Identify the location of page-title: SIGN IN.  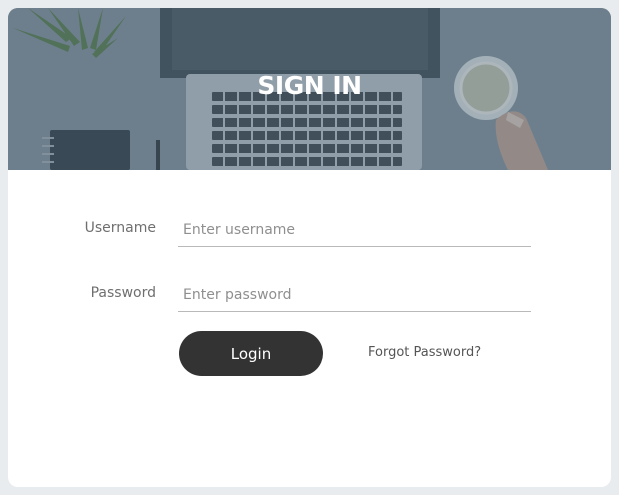
(309, 85).